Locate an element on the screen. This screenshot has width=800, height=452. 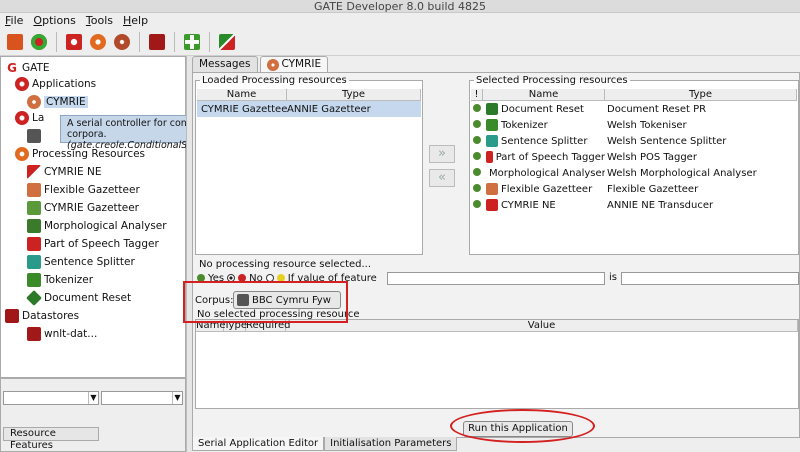
plugin-manager-button is located at coordinates (192, 42).